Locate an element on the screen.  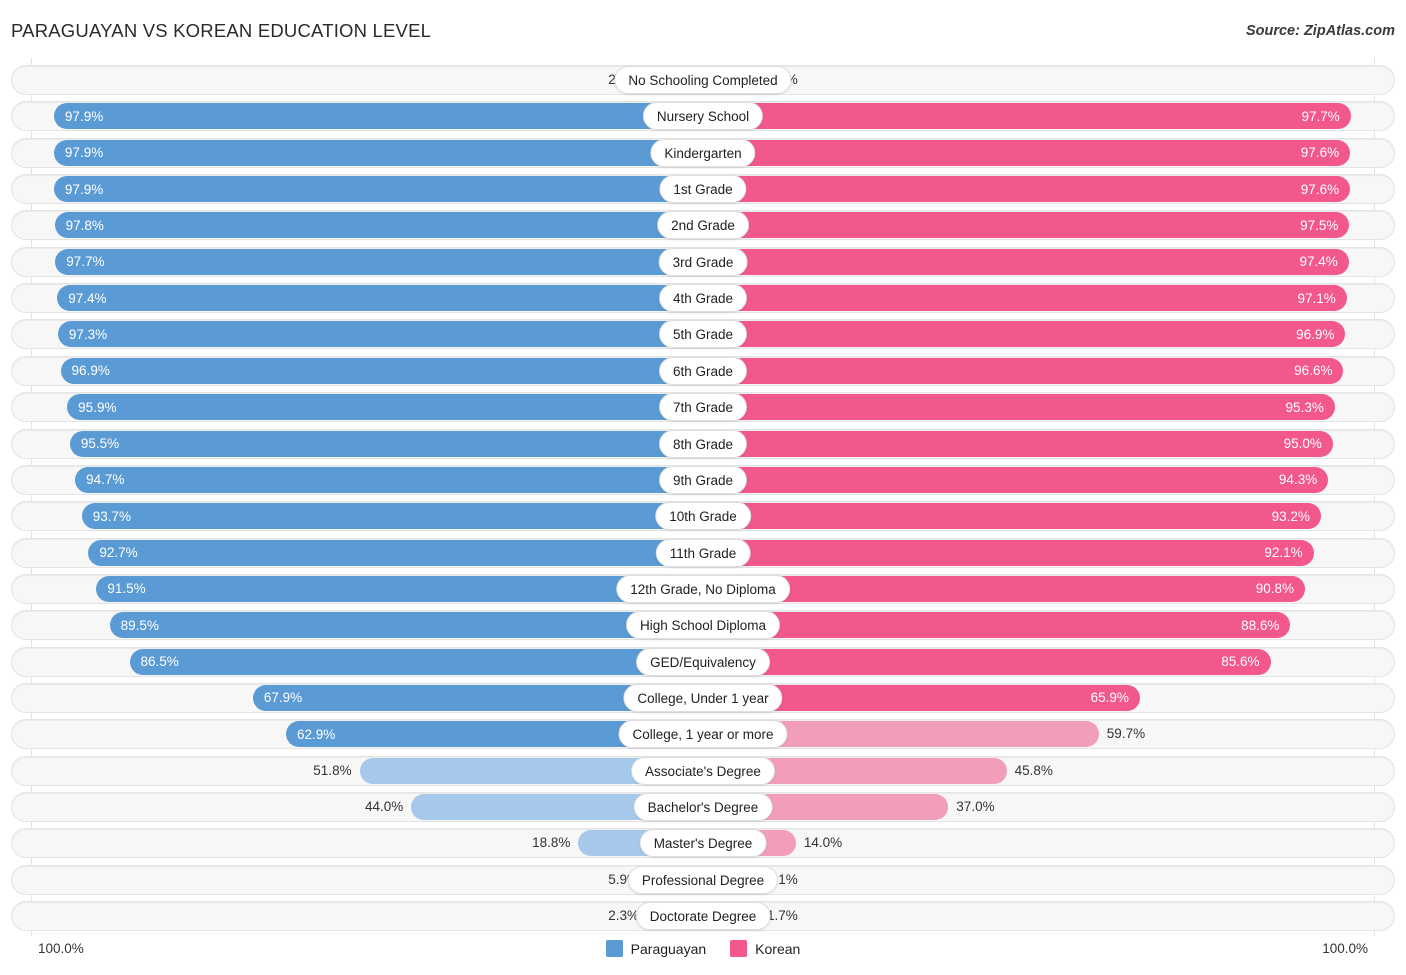
bar-korean: 92.1% is located at coordinates (1008, 552).